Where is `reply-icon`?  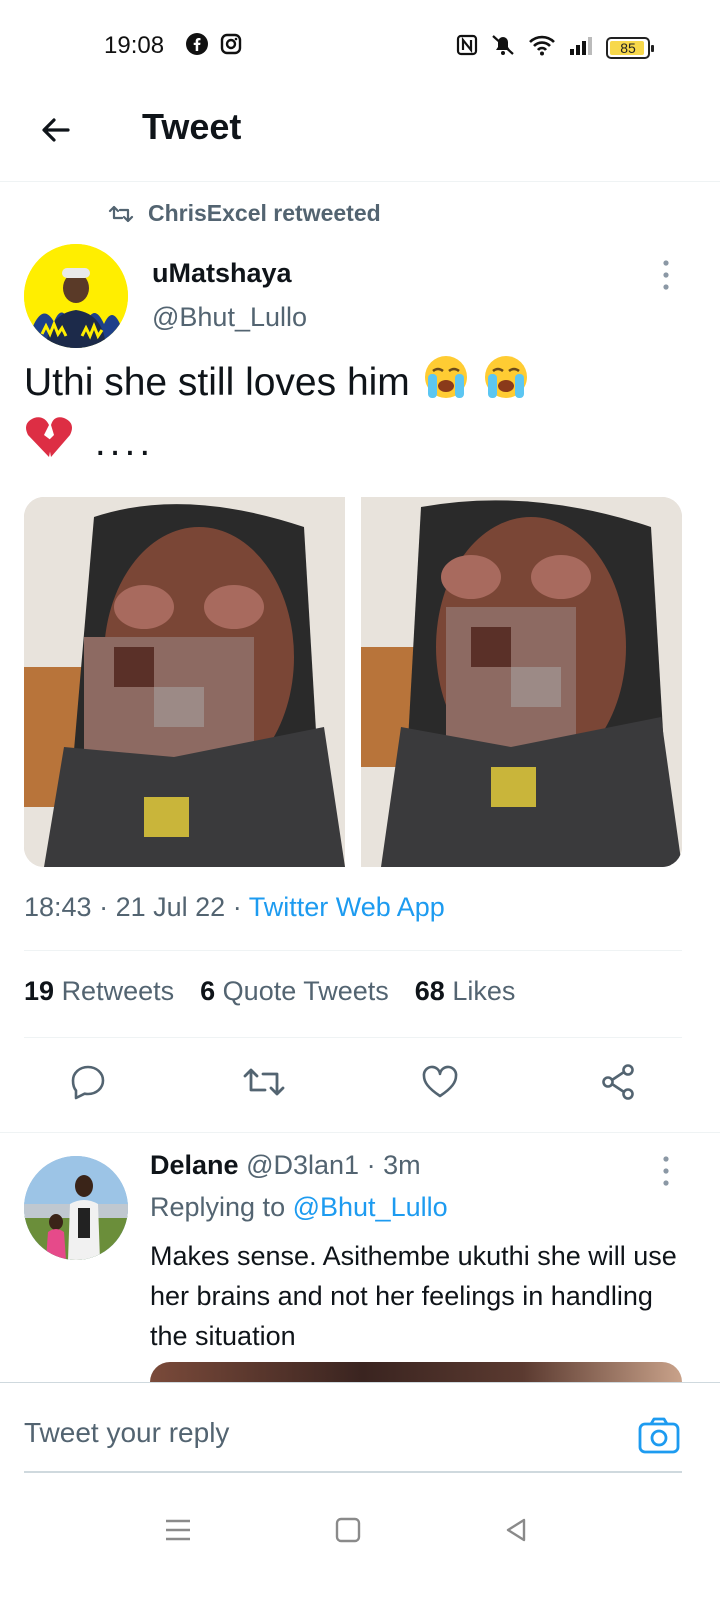 reply-icon is located at coordinates (88, 1082).